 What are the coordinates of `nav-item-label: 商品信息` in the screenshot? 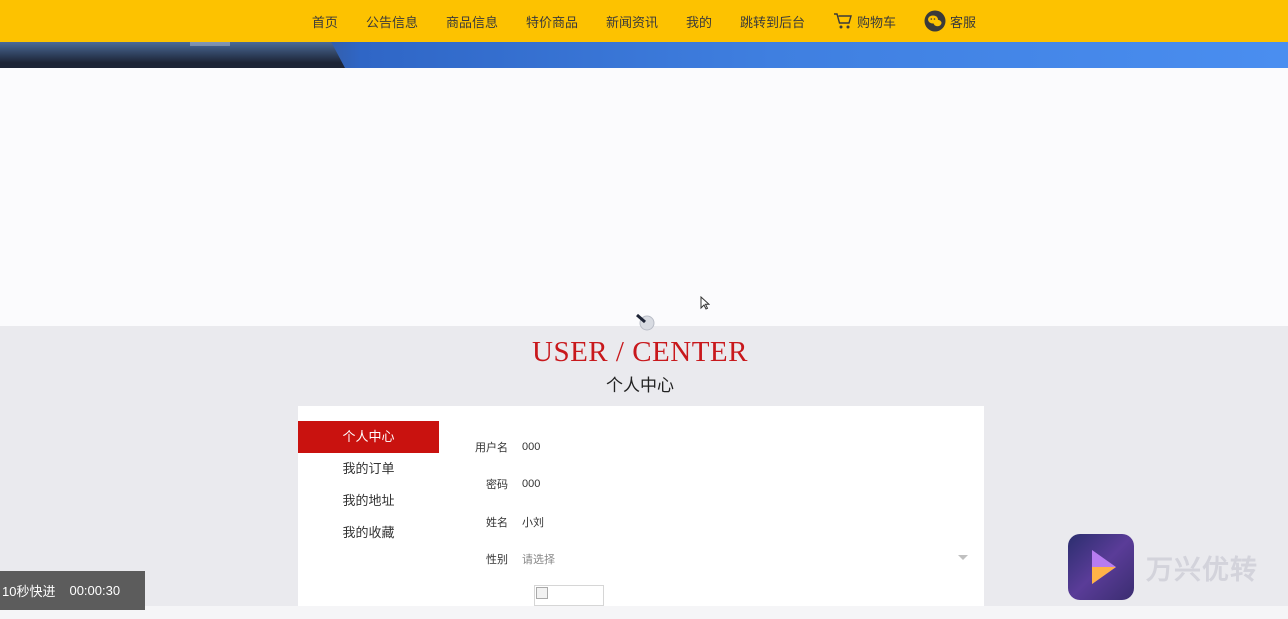 It's located at (471, 22).